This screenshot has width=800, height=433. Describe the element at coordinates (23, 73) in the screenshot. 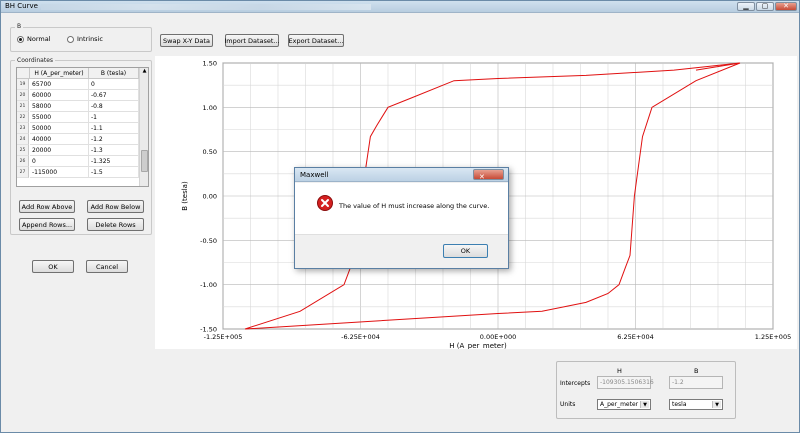

I see `table-corner-header` at that location.